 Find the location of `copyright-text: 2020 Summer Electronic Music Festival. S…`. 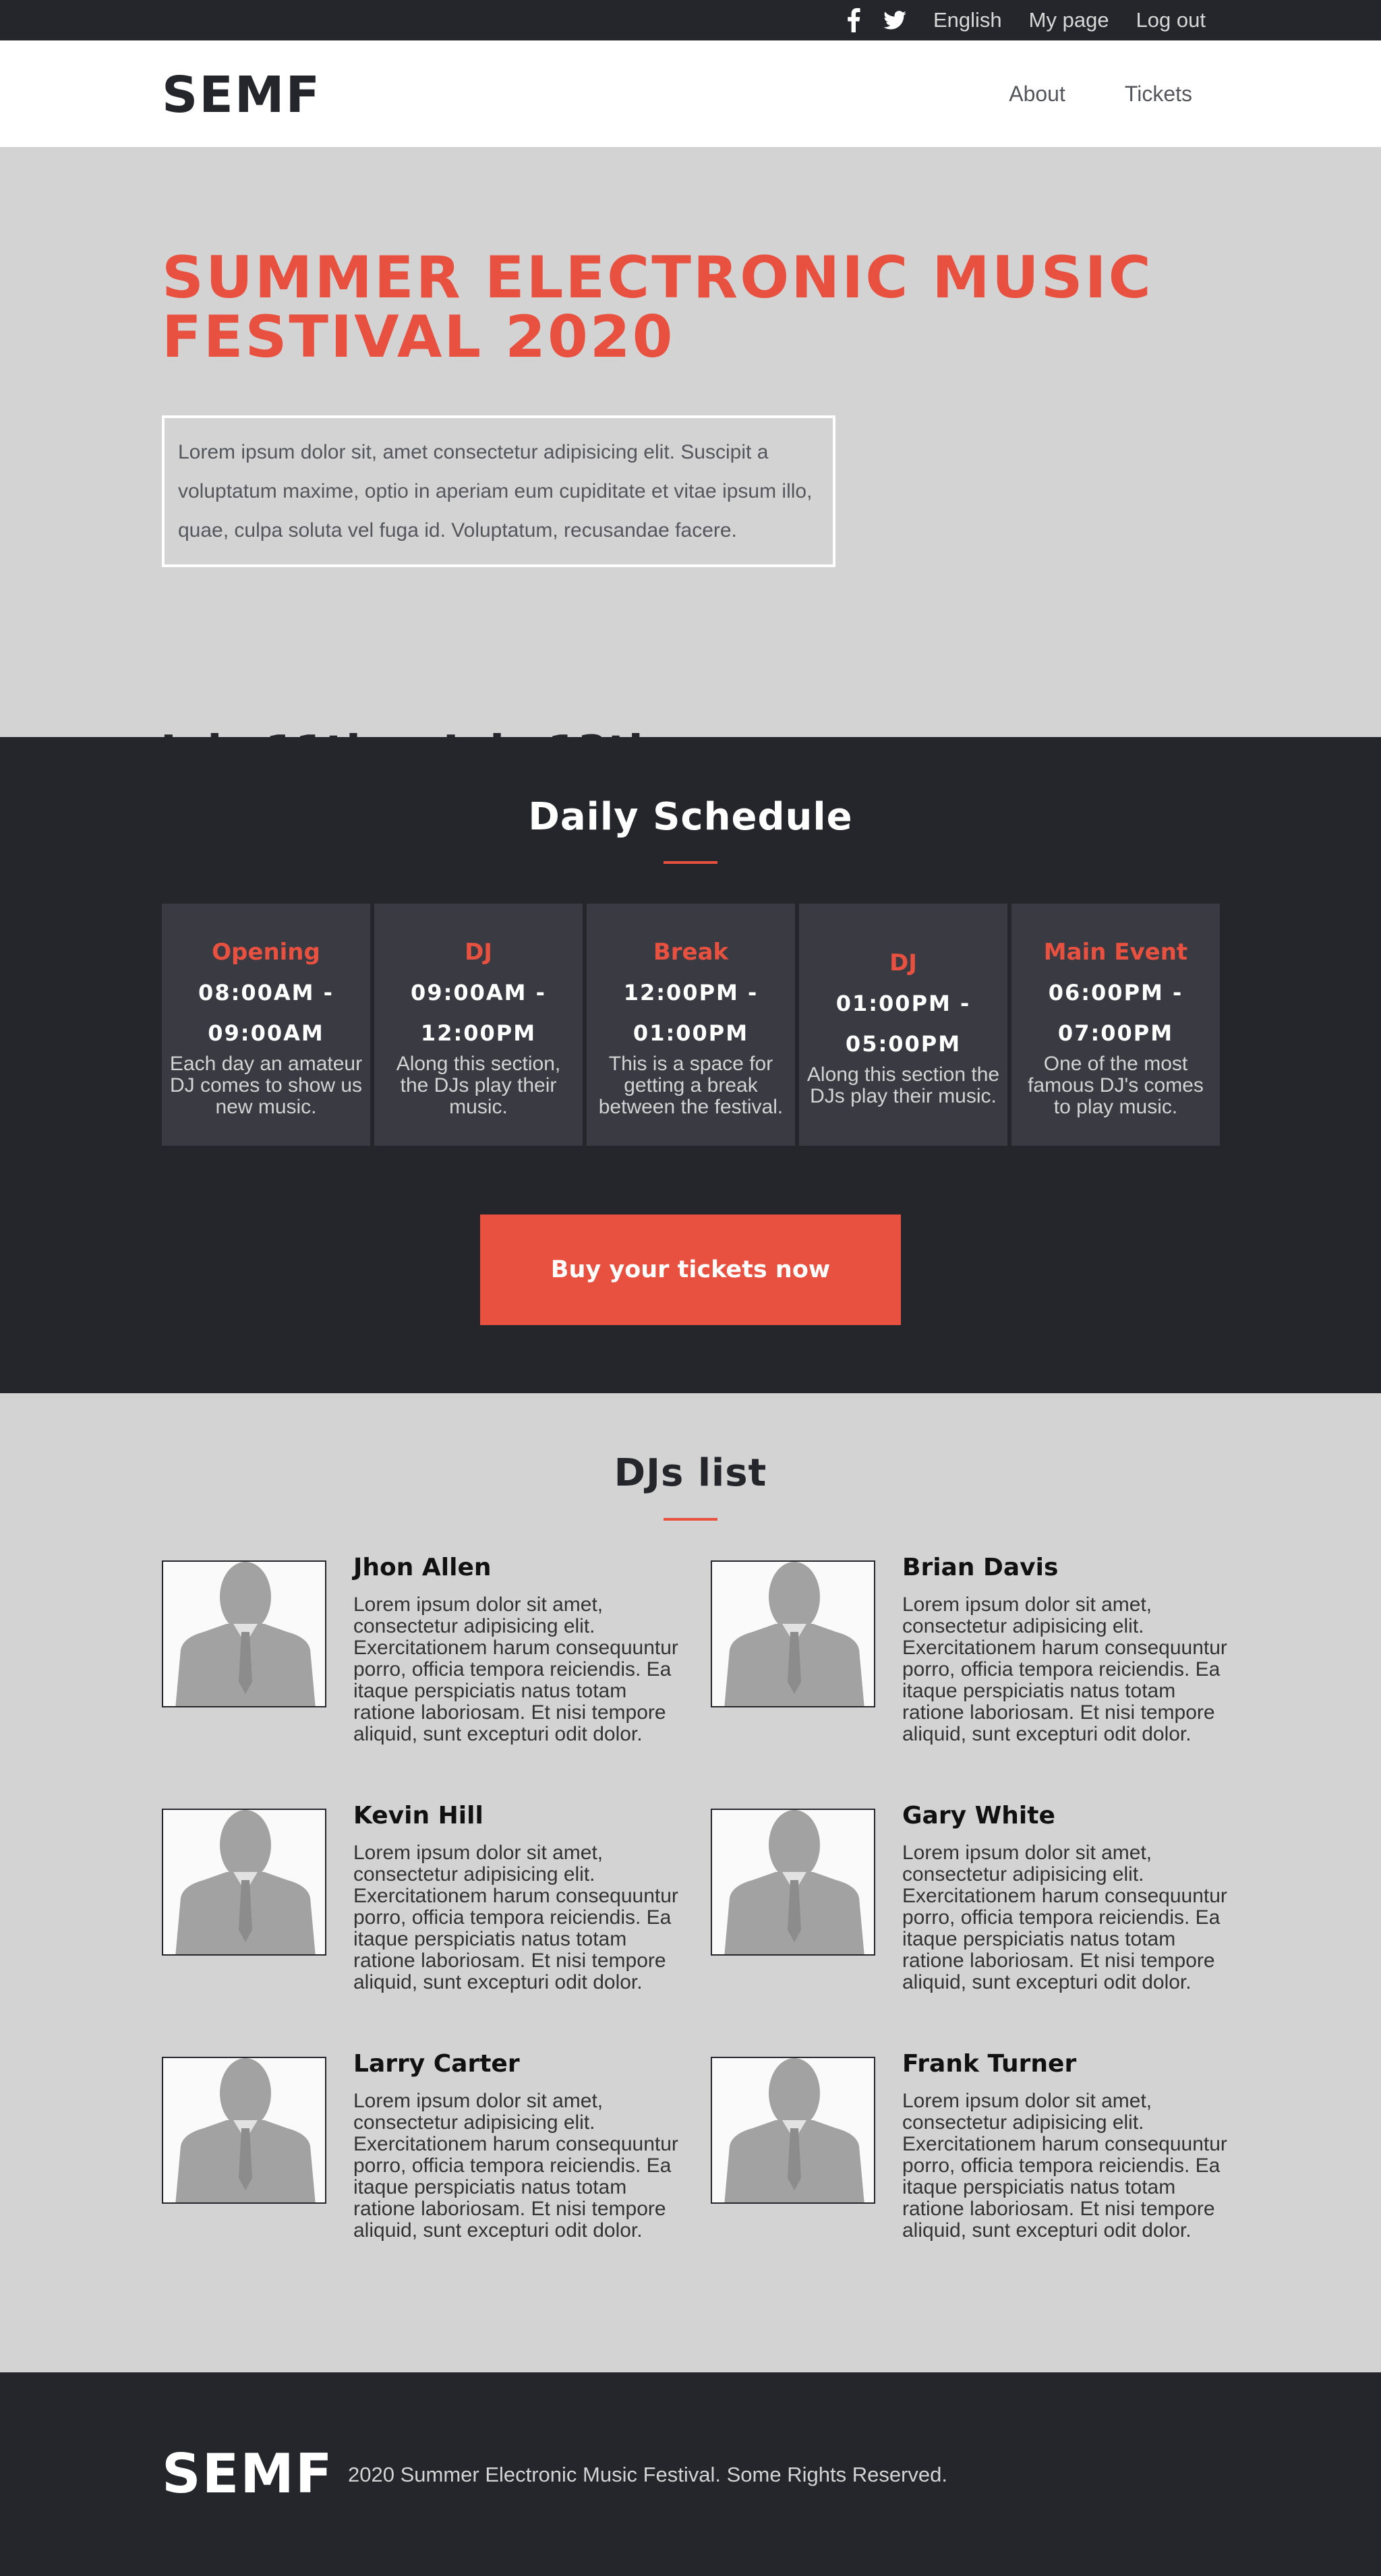

copyright-text: 2020 Summer Electronic Music Festival. S… is located at coordinates (647, 2474).